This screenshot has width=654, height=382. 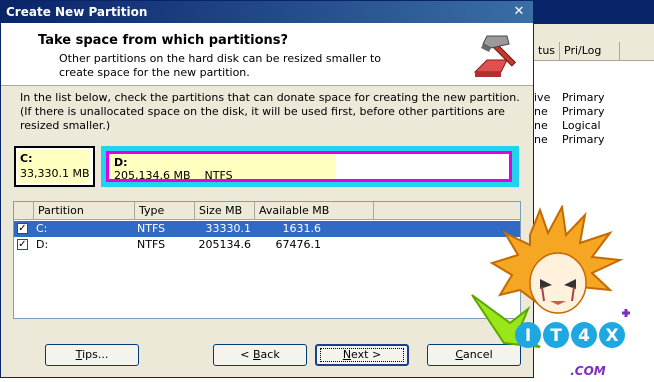 What do you see at coordinates (459, 354) in the screenshot?
I see `cancel-accelerator: C` at bounding box center [459, 354].